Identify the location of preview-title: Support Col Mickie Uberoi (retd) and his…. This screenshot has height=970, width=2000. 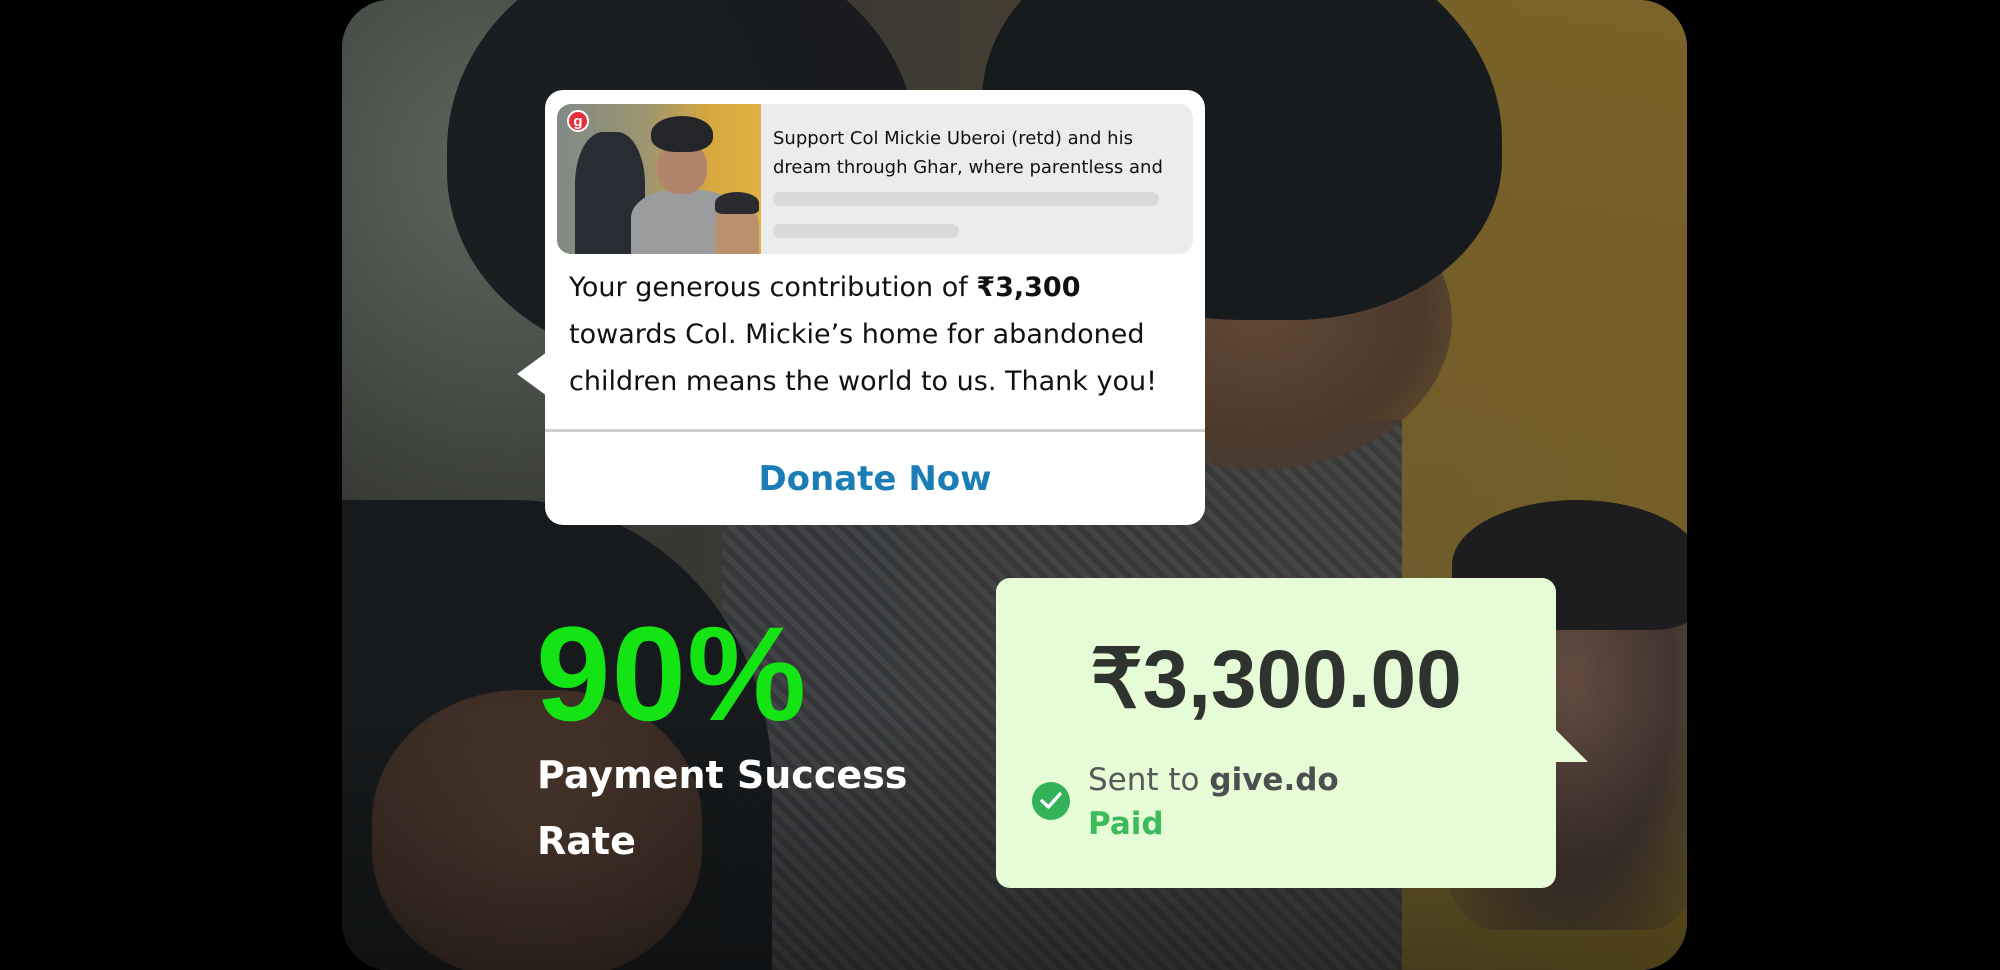
(968, 153).